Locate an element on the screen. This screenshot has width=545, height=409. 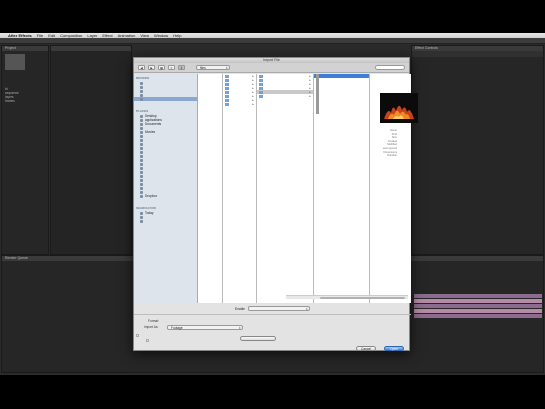
sidebar-item-selected is located at coordinates (165, 99).